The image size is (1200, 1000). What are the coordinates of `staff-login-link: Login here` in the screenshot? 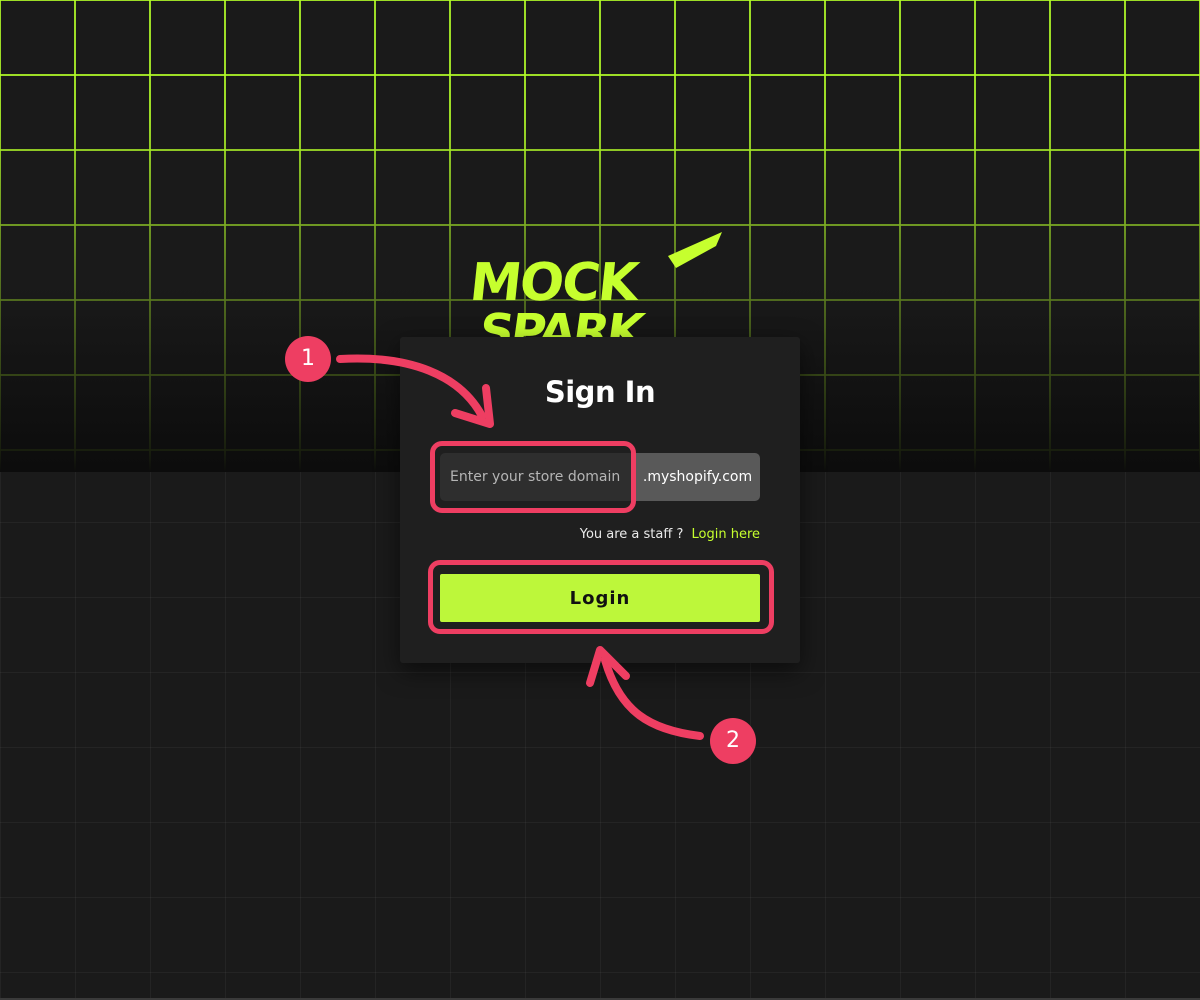 It's located at (726, 534).